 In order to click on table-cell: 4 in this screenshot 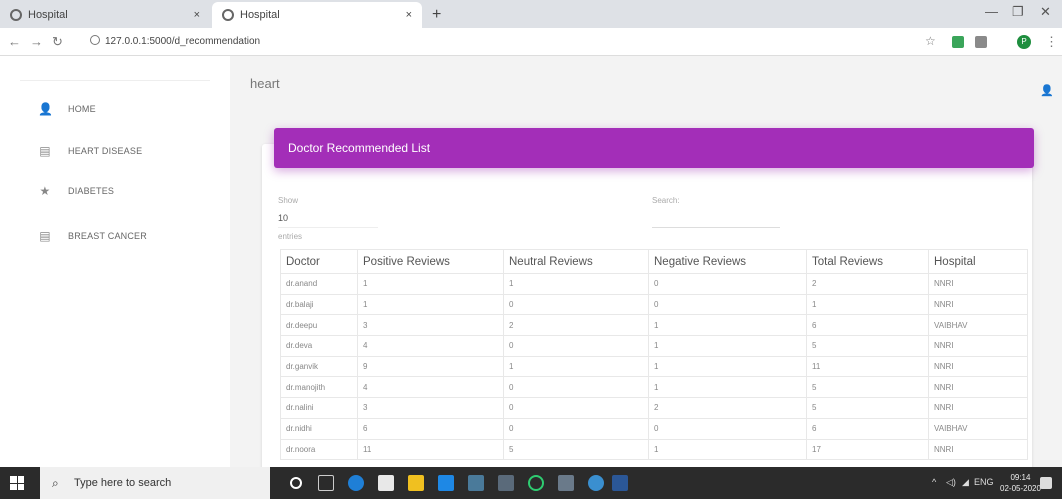, I will do `click(430, 346)`.